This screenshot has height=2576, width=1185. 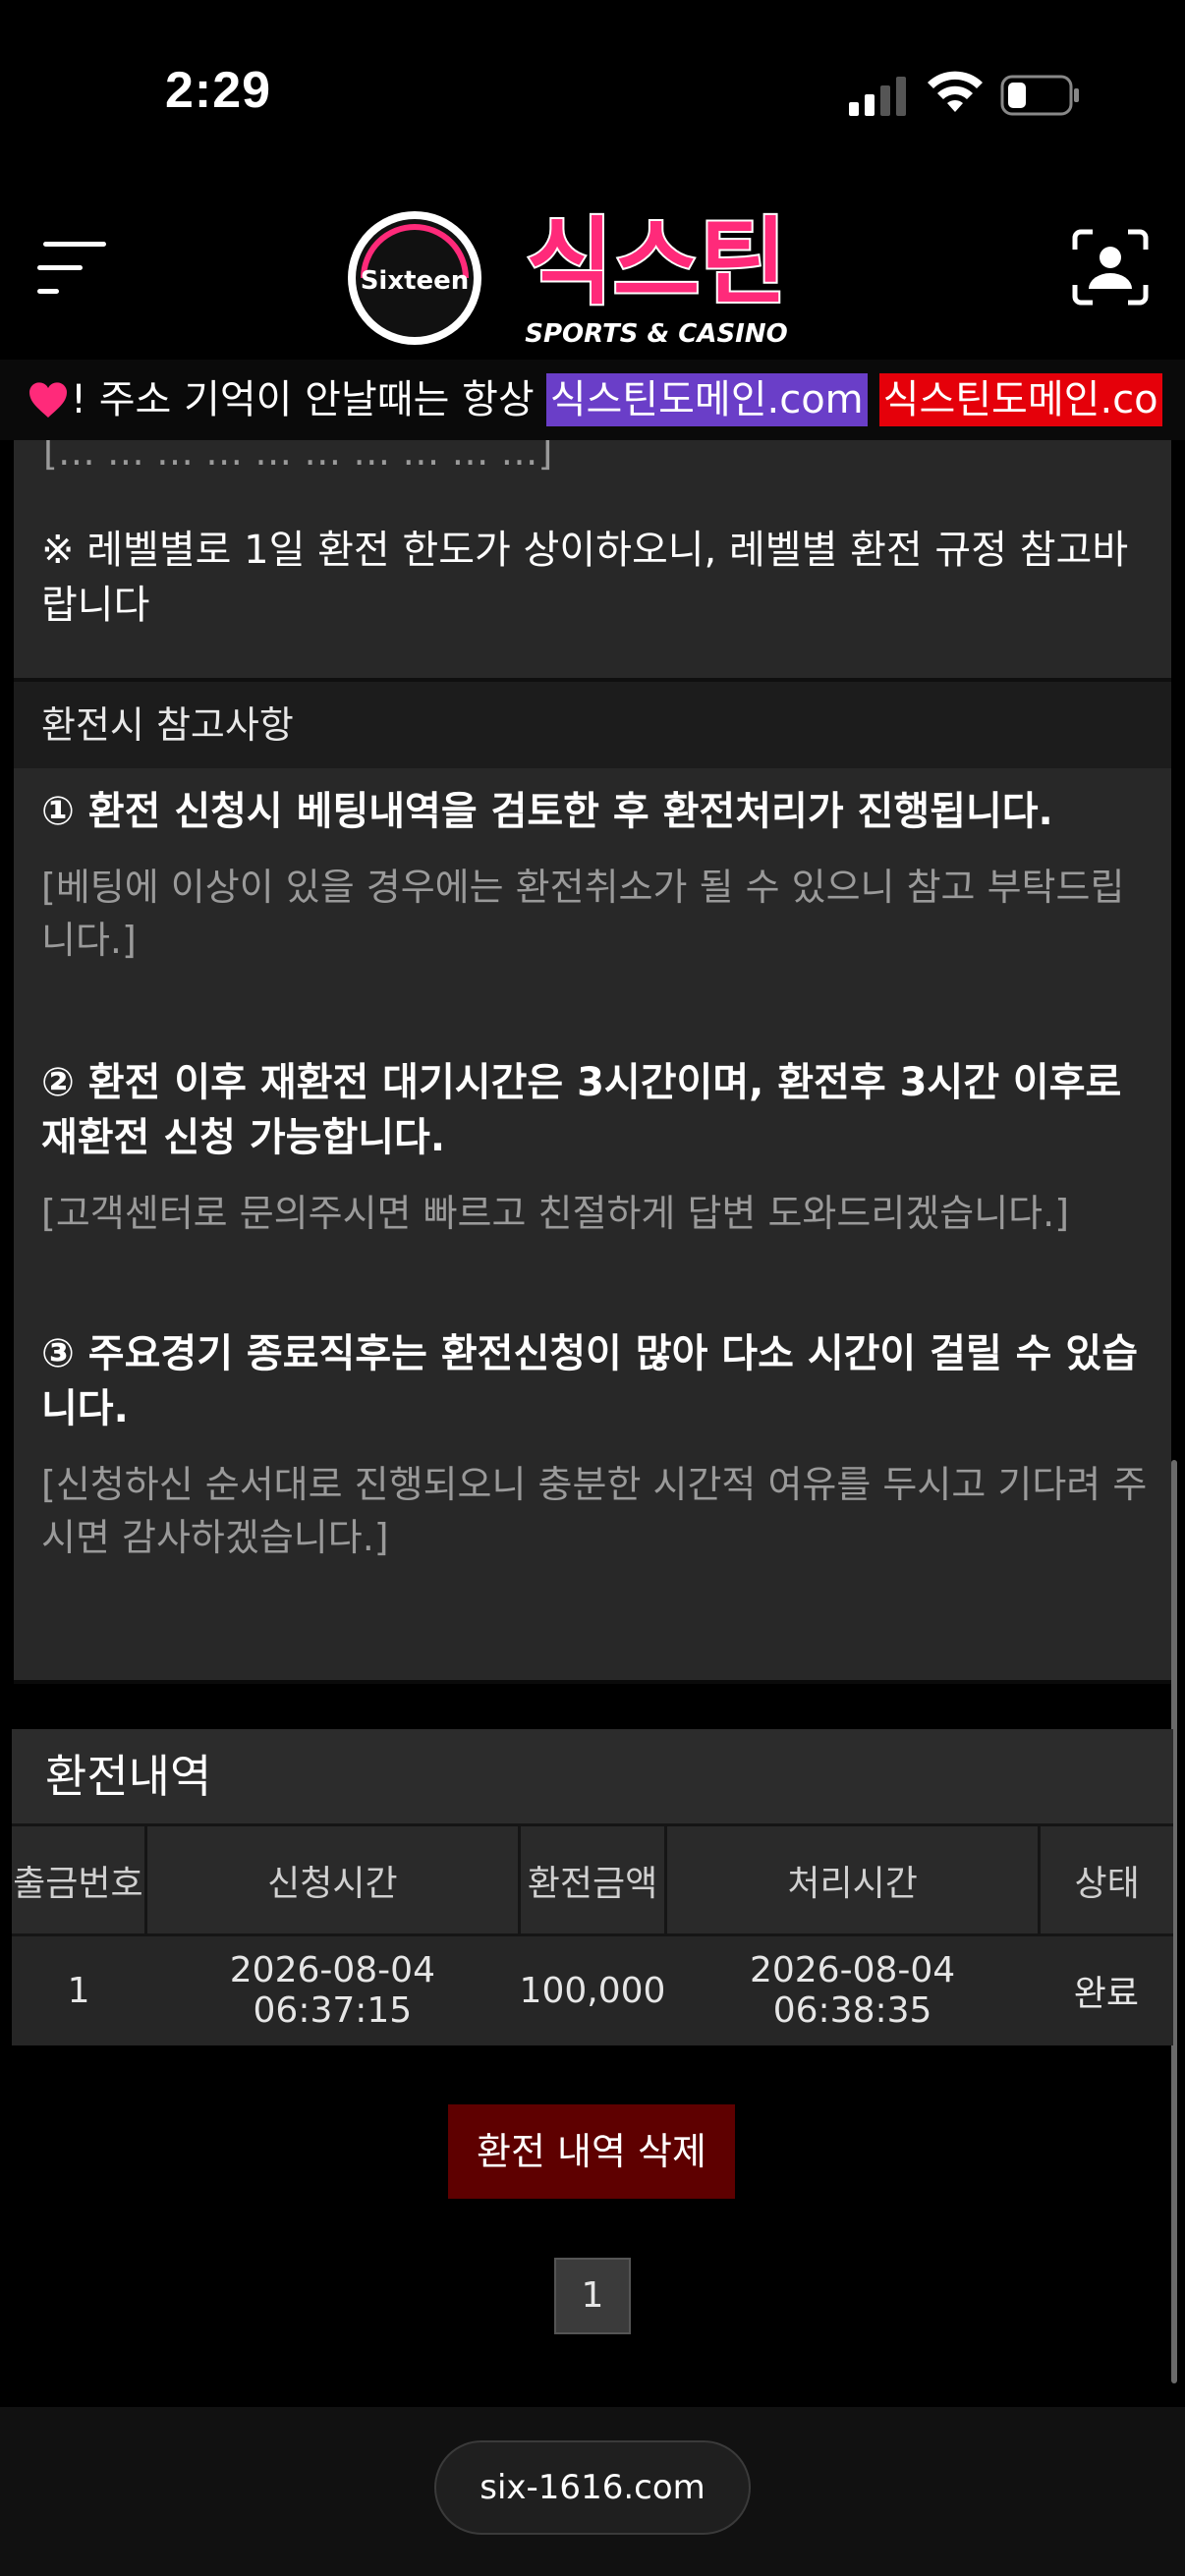 What do you see at coordinates (707, 399) in the screenshot?
I see `marquee-domain-link-1: 식스틴도메인.com` at bounding box center [707, 399].